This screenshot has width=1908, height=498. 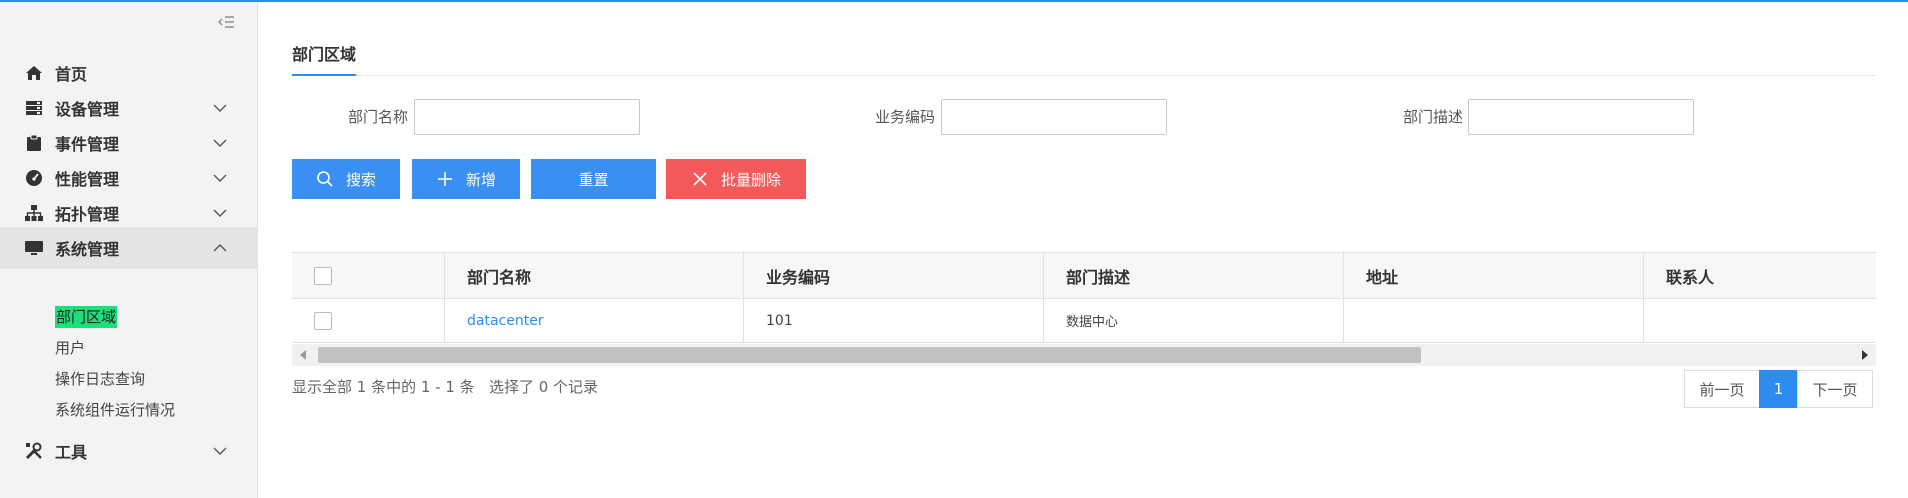 I want to click on sidebar-item-label: 事件管理, so click(x=87, y=144).